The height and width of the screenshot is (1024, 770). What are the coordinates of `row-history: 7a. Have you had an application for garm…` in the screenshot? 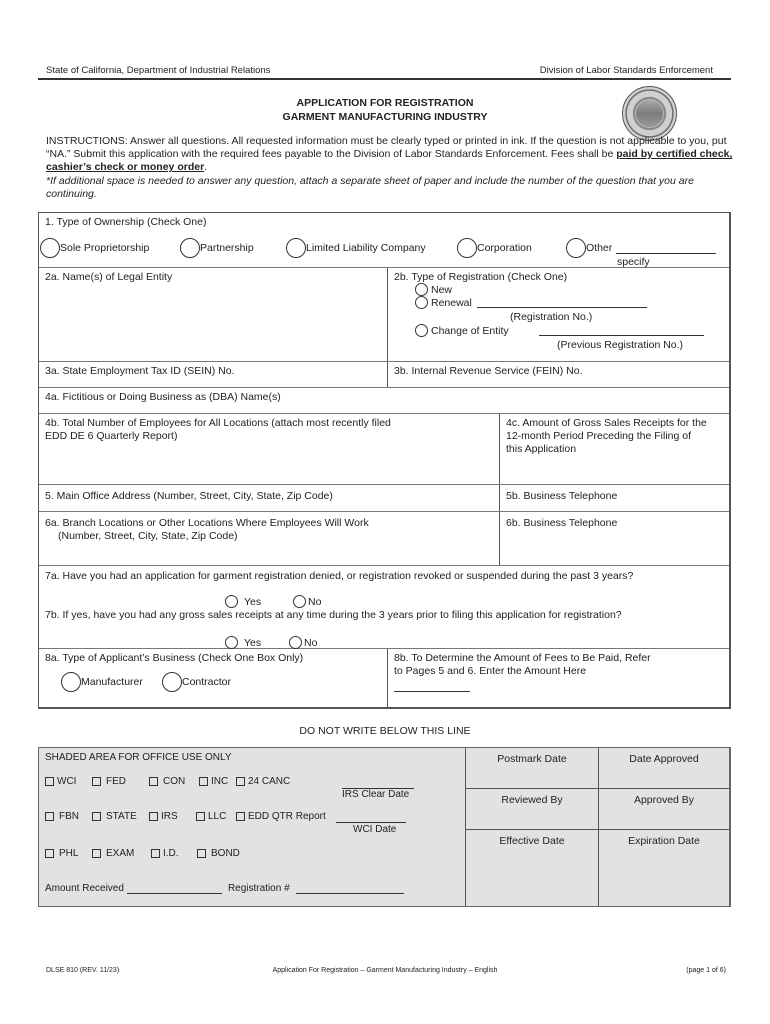 It's located at (384, 607).